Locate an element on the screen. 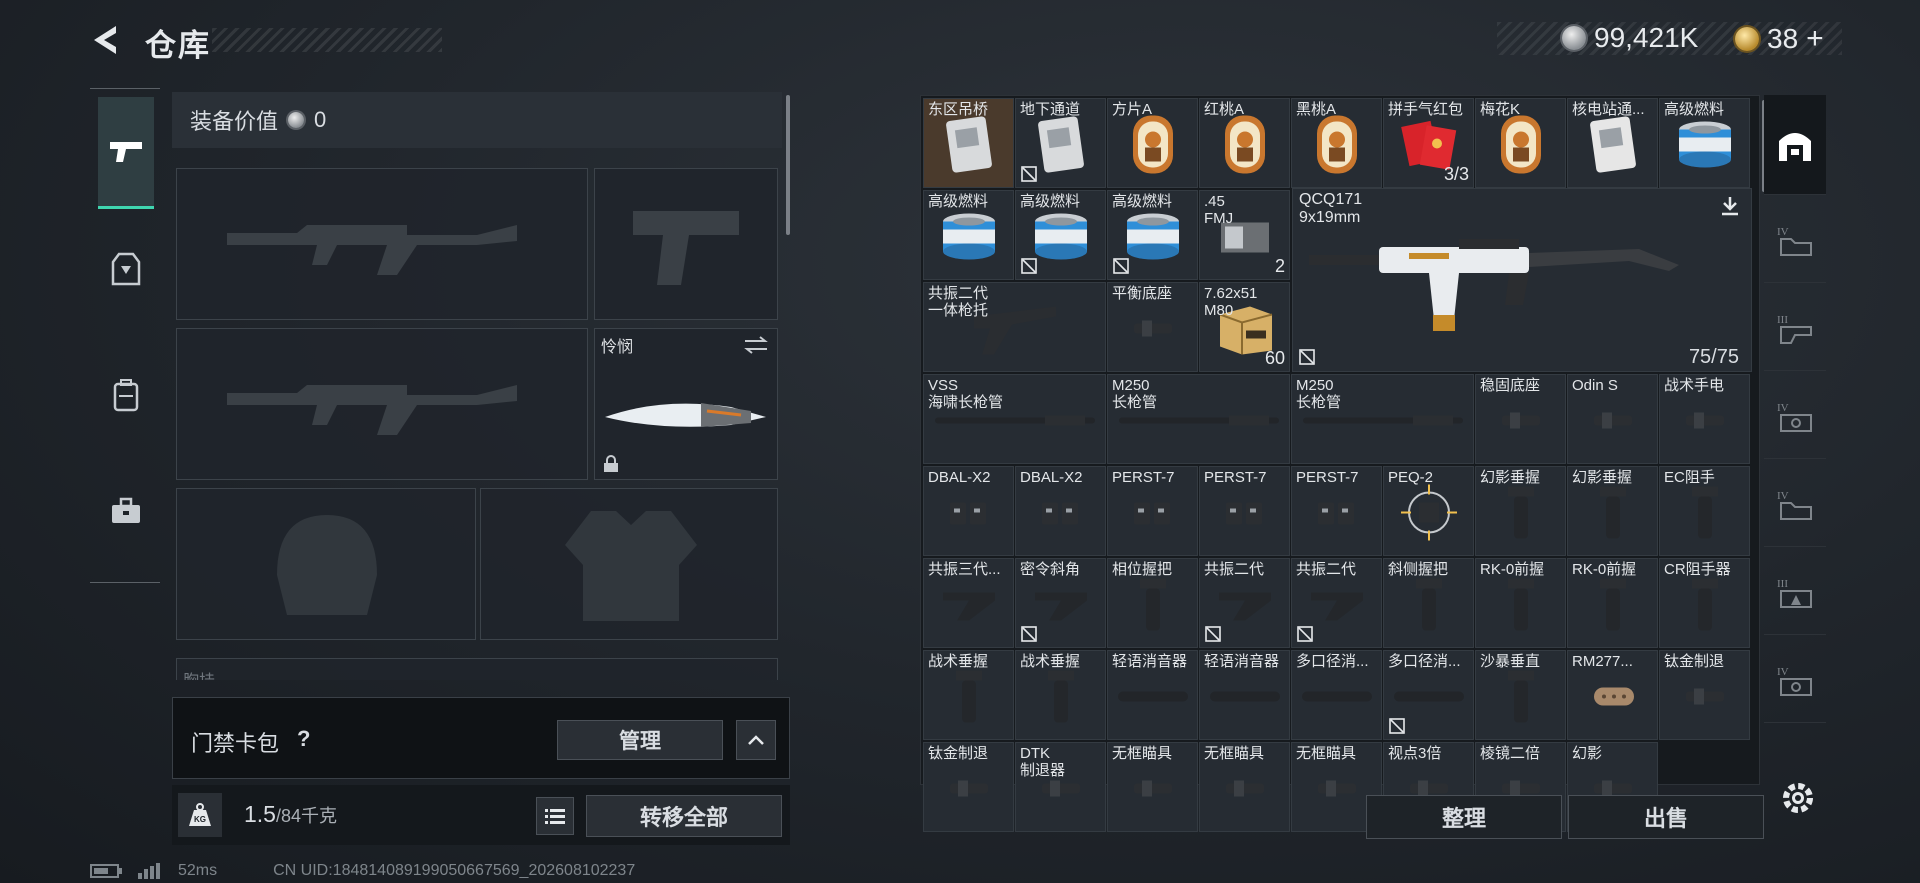  inventory-item: VSS 海啸长枪管 is located at coordinates (1014, 419).